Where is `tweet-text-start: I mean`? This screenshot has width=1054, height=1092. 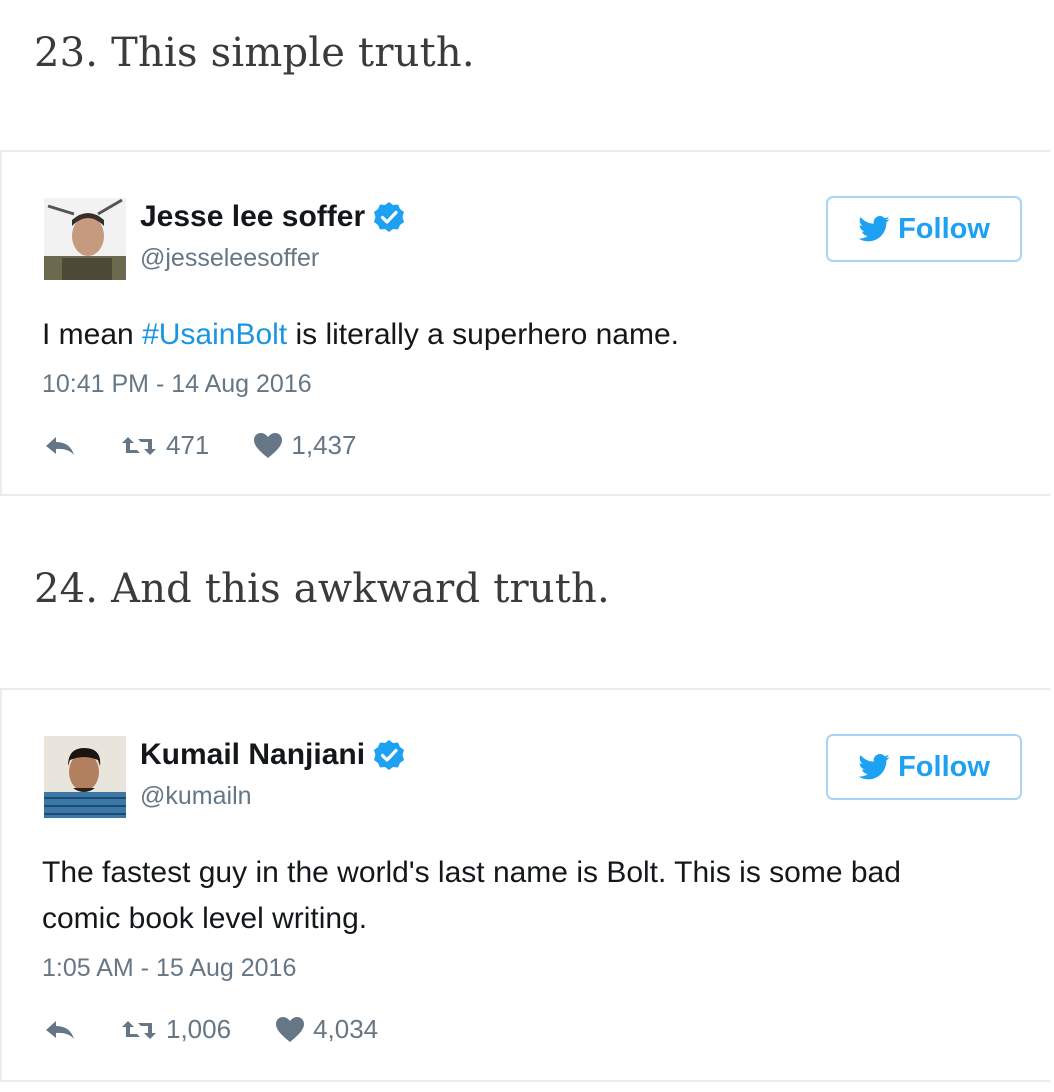 tweet-text-start: I mean is located at coordinates (92, 334).